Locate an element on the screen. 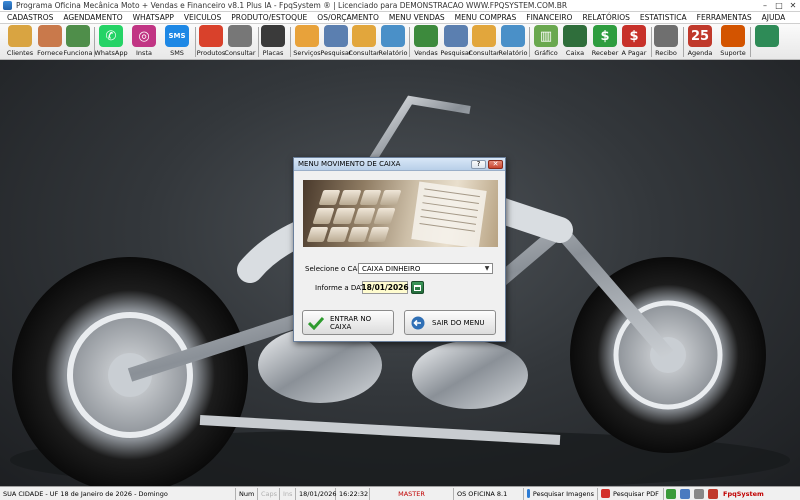  products-icon is located at coordinates (211, 36).